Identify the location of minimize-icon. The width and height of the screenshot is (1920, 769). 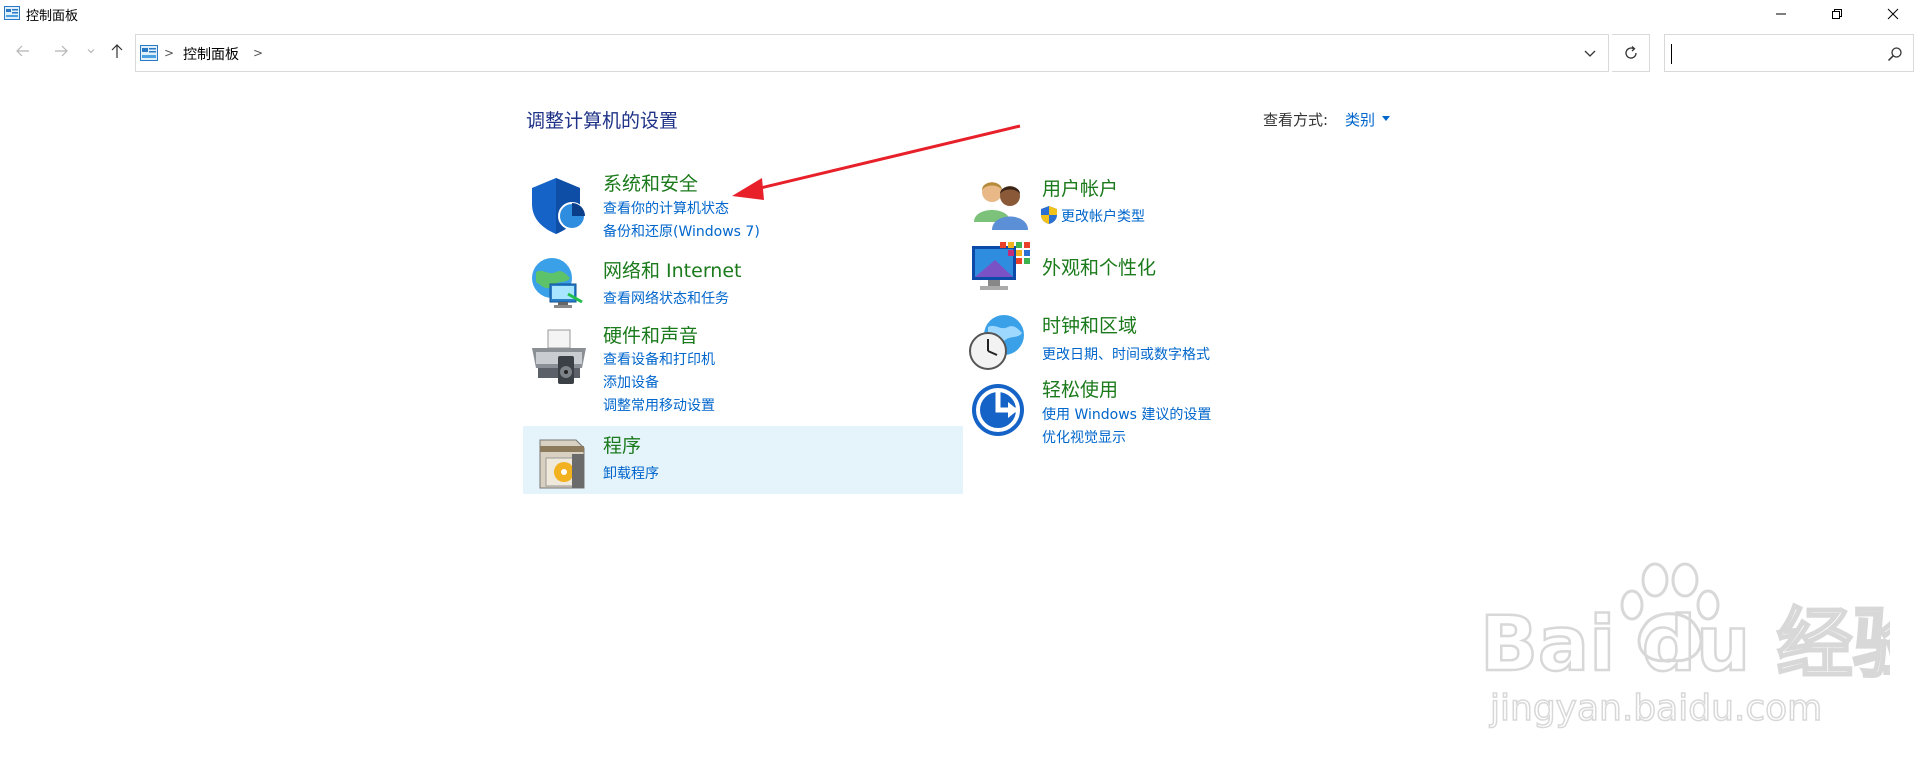
(1781, 14).